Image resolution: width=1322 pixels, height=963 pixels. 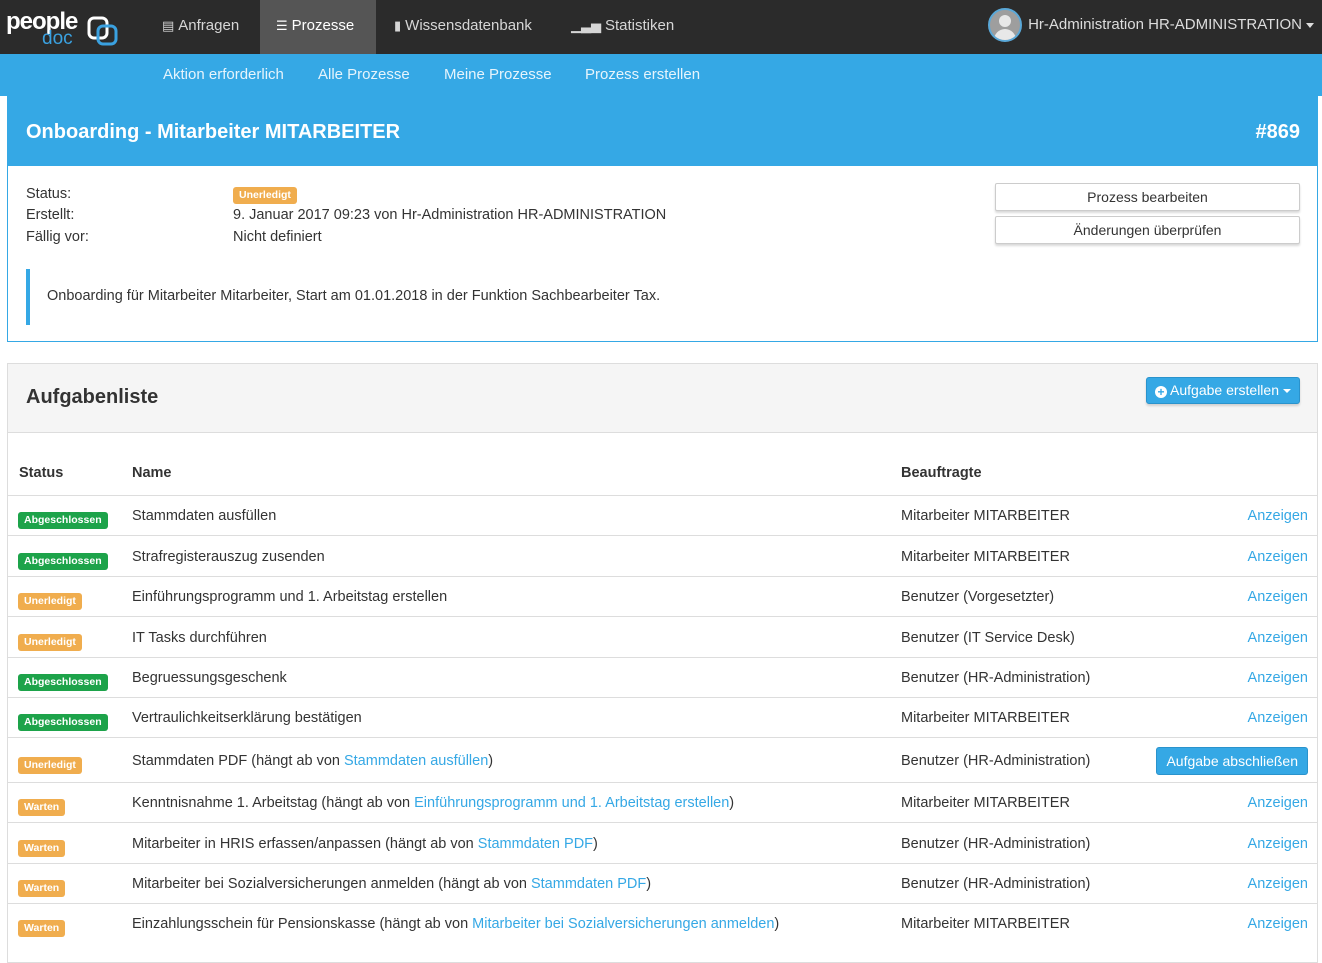 What do you see at coordinates (364, 75) in the screenshot?
I see `subnav-alle-prozesse: Alle Prozesse` at bounding box center [364, 75].